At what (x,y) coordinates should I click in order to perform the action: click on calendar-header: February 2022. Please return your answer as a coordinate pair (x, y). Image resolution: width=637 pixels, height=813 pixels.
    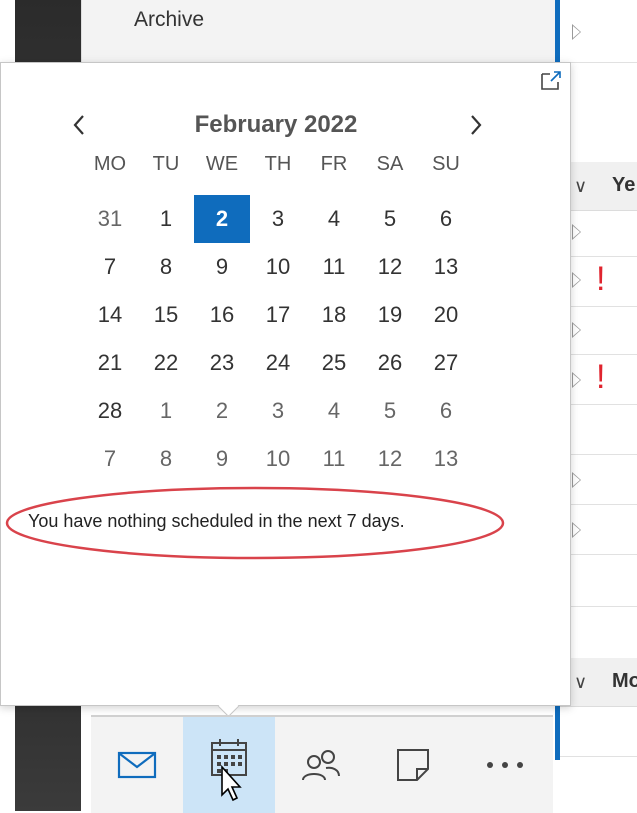
    Looking at the image, I should click on (276, 127).